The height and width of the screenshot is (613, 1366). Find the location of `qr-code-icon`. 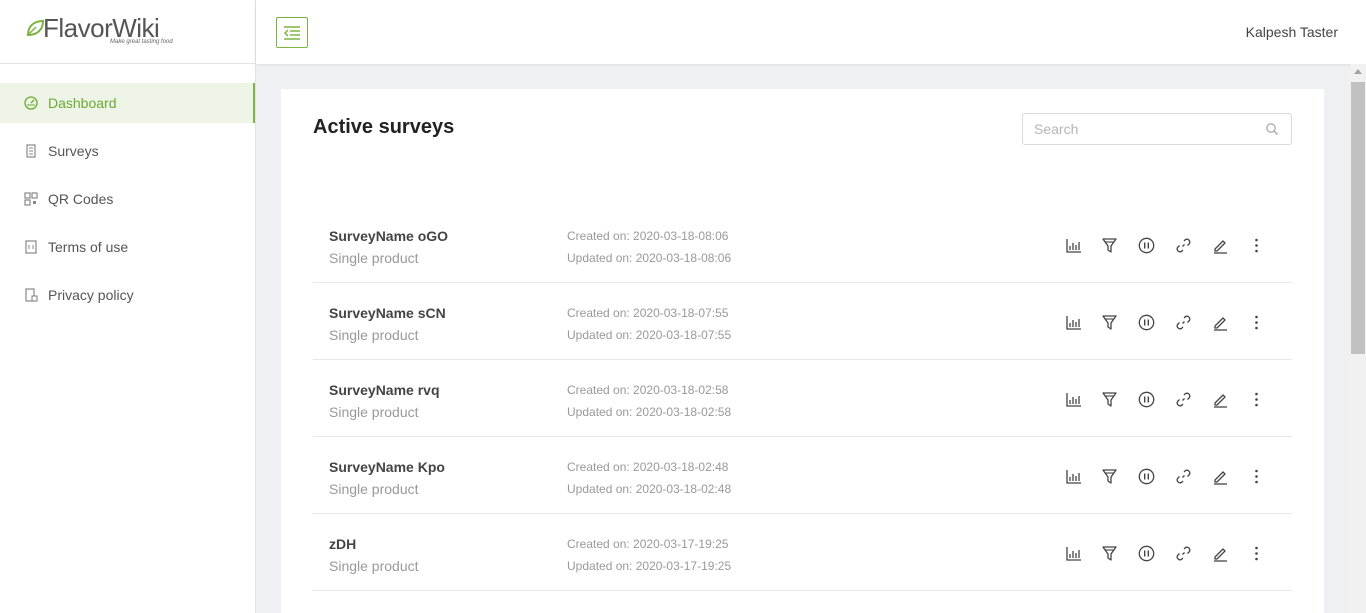

qr-code-icon is located at coordinates (31, 199).